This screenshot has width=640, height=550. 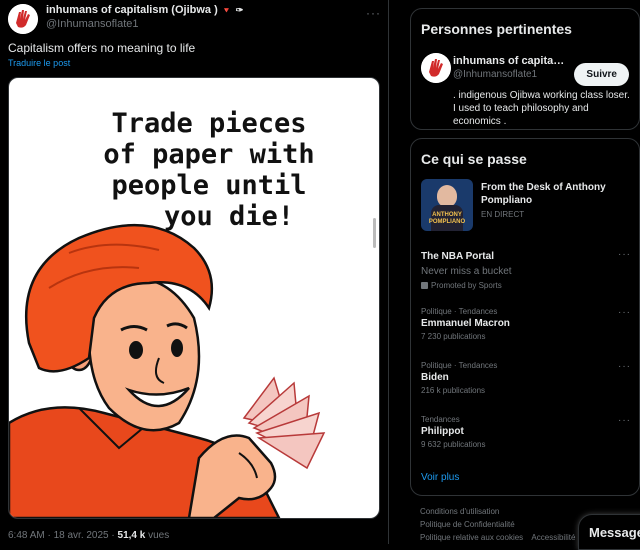 What do you see at coordinates (496, 29) in the screenshot?
I see `relevant-people-title: Personnes pertinentes` at bounding box center [496, 29].